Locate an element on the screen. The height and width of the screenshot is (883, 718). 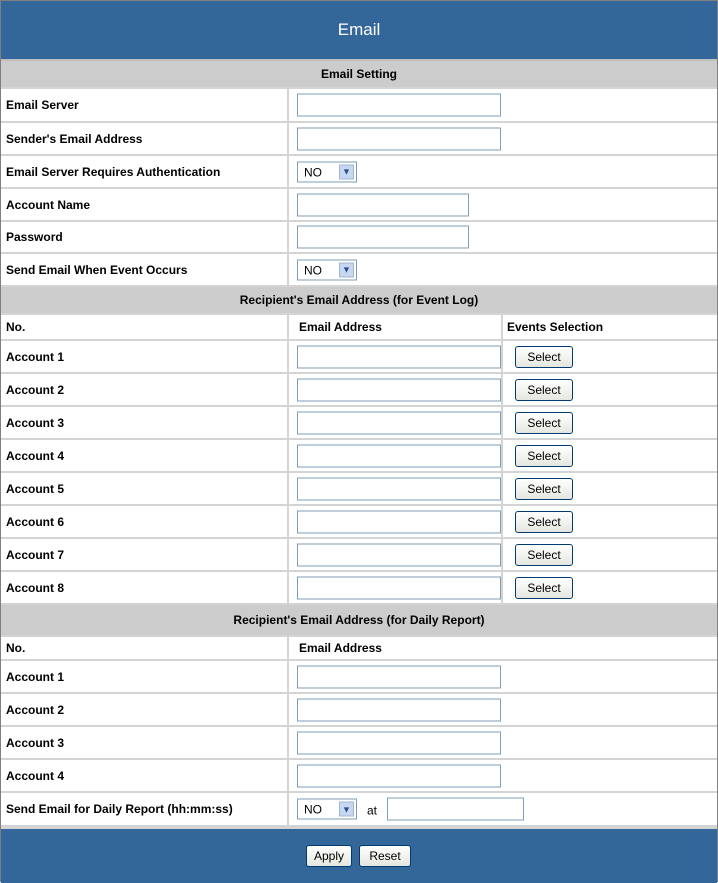
row-sender-email: Sender's Email Address is located at coordinates (359, 139).